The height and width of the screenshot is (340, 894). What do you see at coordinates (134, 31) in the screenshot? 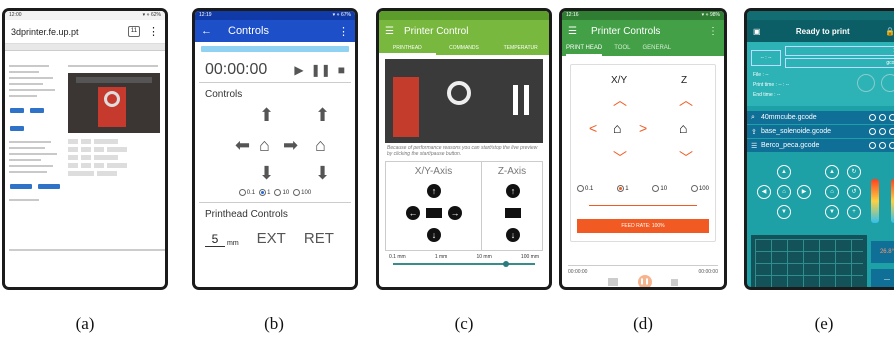
I see `tabs-count-button: 11` at bounding box center [134, 31].